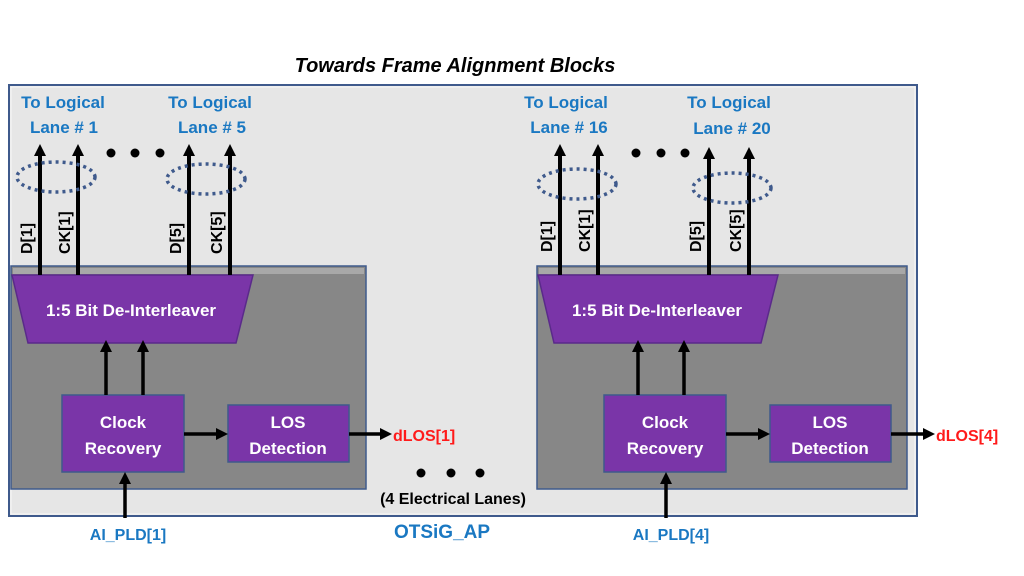  I want to click on clock-recovery-1-line1: Clock, so click(123, 422).